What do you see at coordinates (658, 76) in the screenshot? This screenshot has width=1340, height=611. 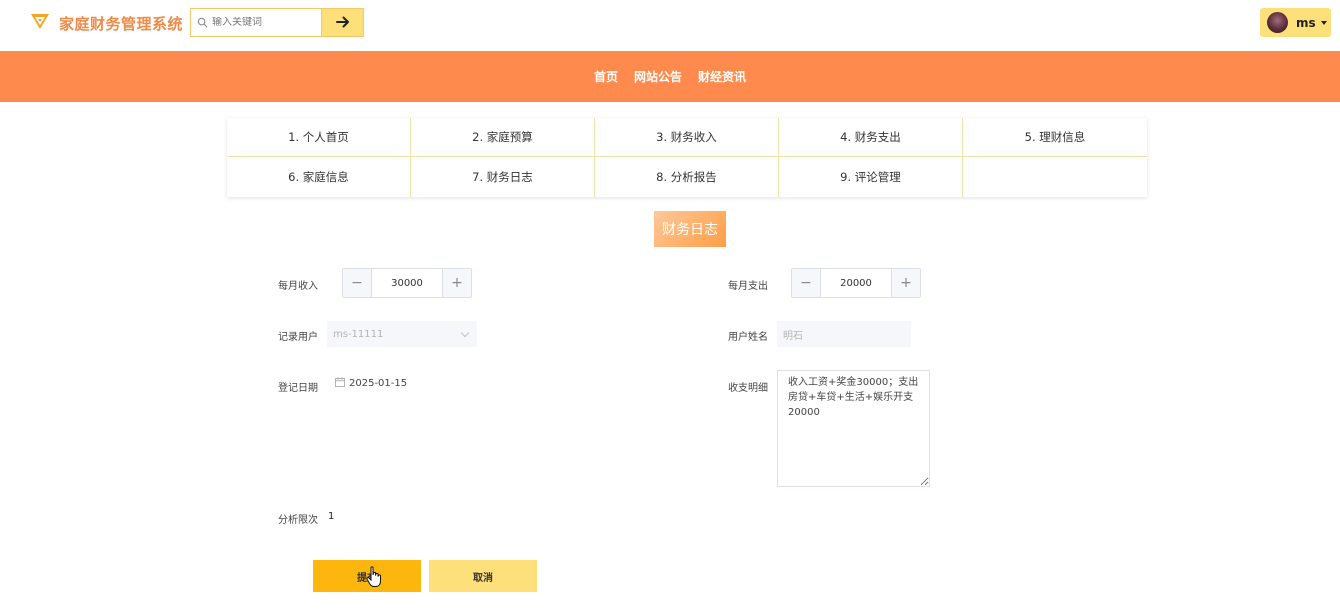 I see `nav-announcements: 网站公告` at bounding box center [658, 76].